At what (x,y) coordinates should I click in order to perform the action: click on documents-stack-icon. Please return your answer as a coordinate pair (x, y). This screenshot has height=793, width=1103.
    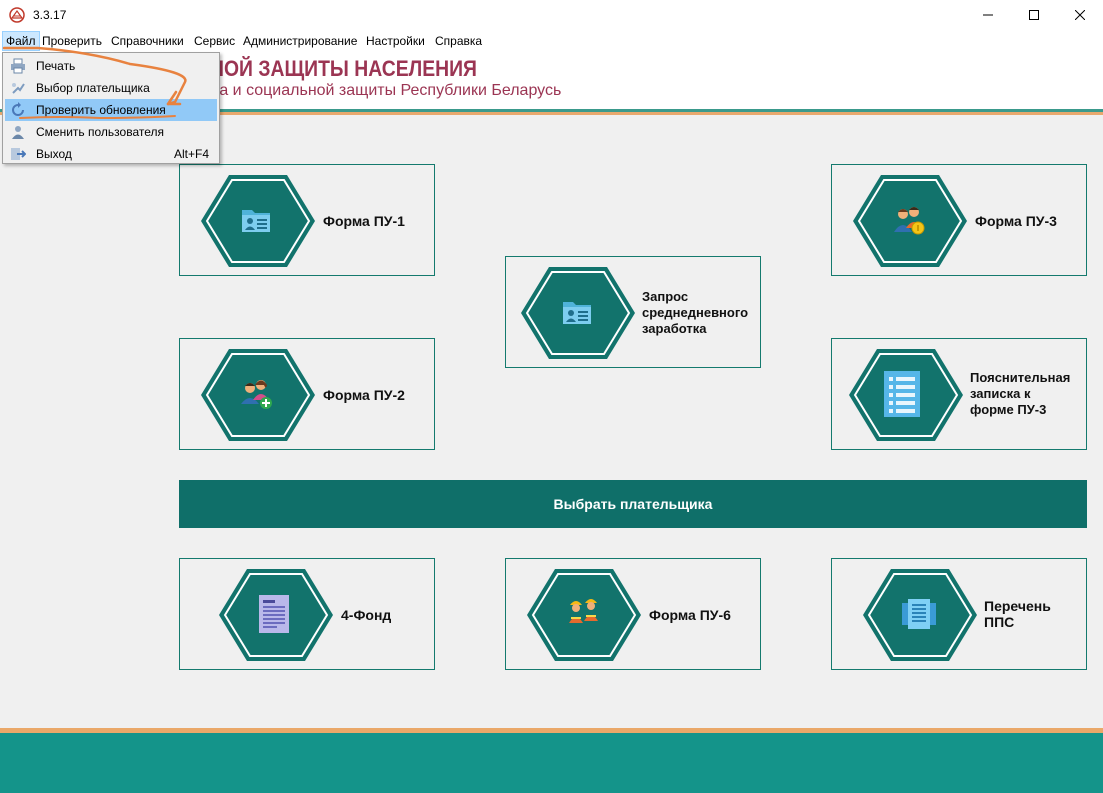
    Looking at the image, I should click on (919, 614).